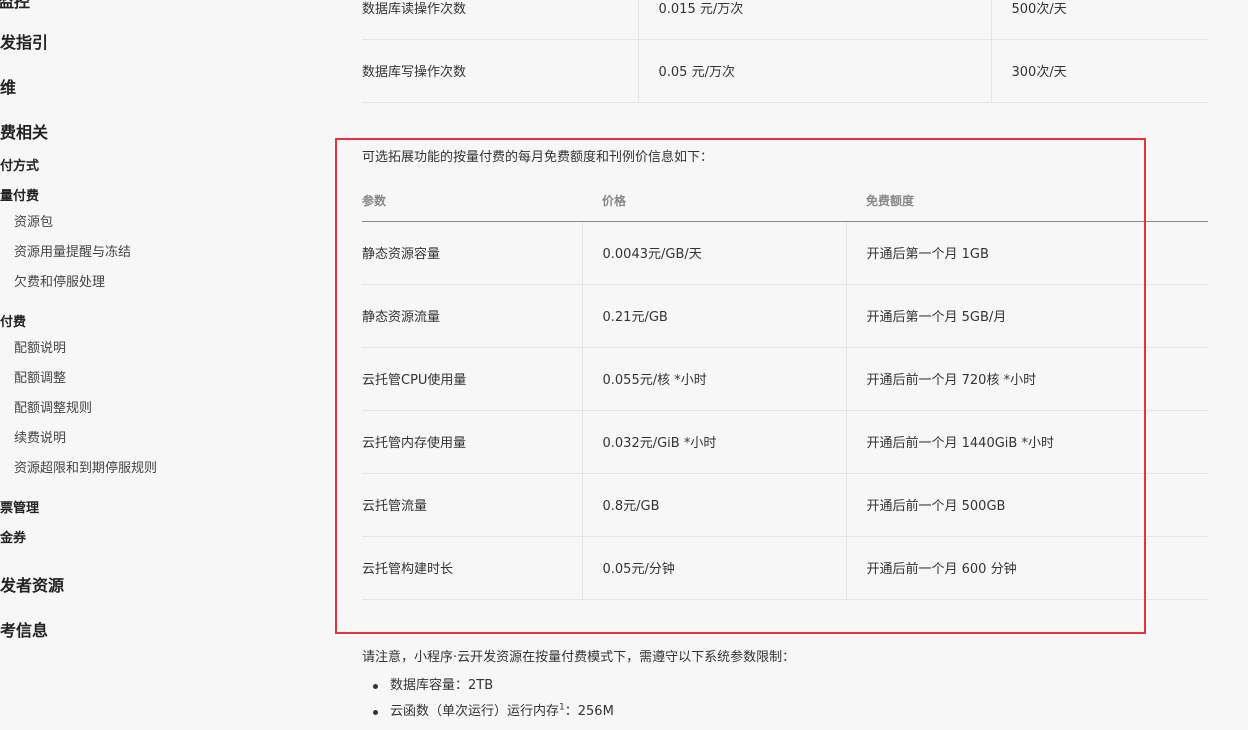 The width and height of the screenshot is (1248, 730). Describe the element at coordinates (32, 584) in the screenshot. I see `sidebar-item-dev-resources: 开发者资源` at that location.